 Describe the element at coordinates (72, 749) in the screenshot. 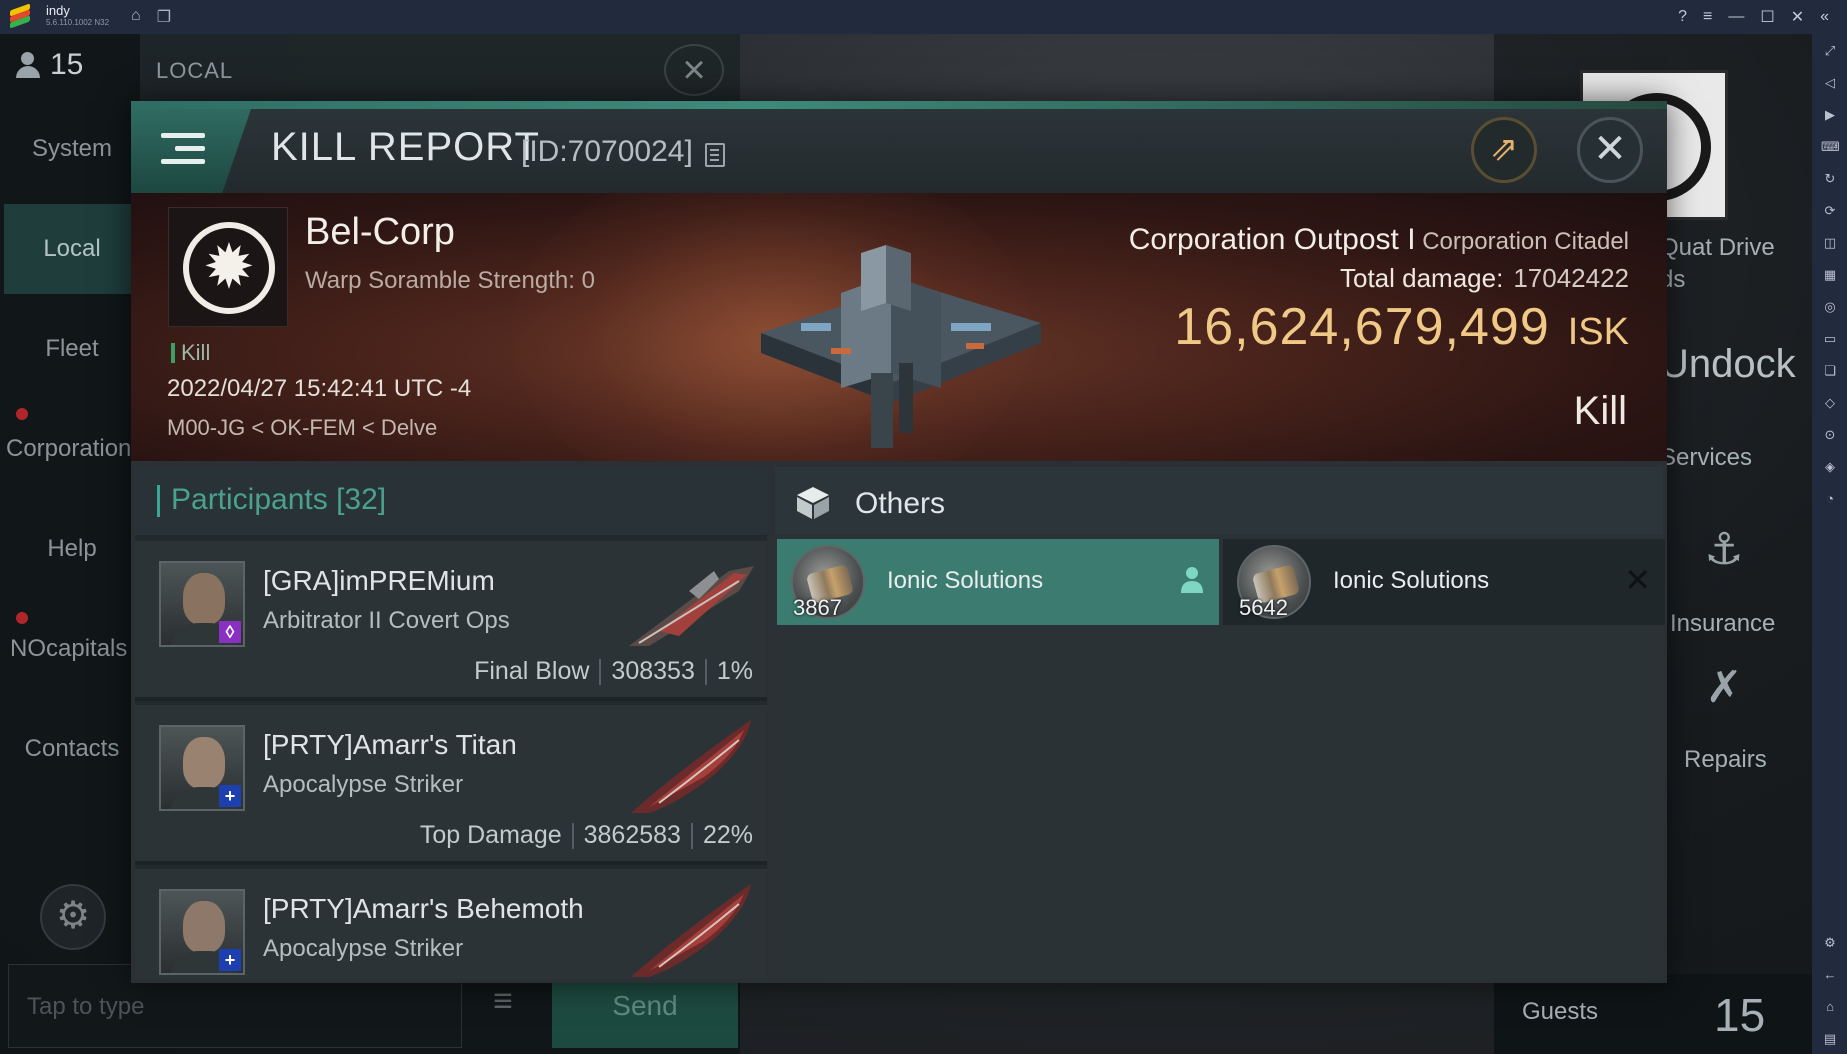

I see `chat-tab-contacts: Contacts` at that location.